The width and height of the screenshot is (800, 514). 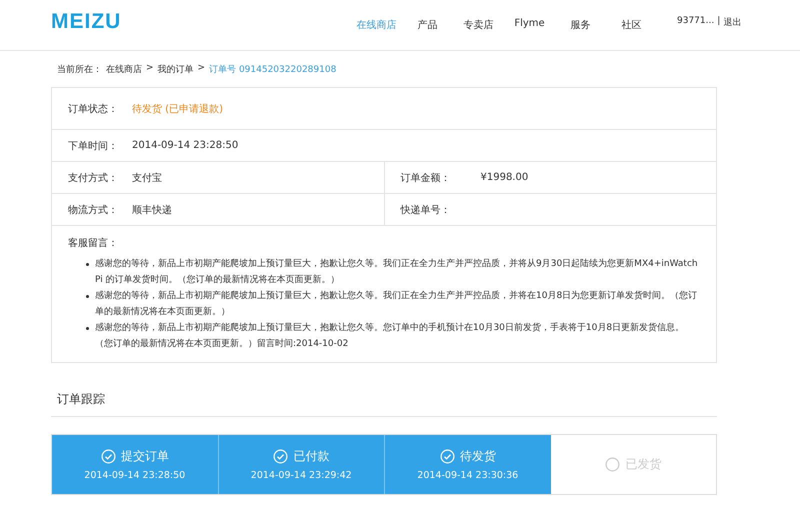 What do you see at coordinates (427, 25) in the screenshot?
I see `nav-link: 产品` at bounding box center [427, 25].